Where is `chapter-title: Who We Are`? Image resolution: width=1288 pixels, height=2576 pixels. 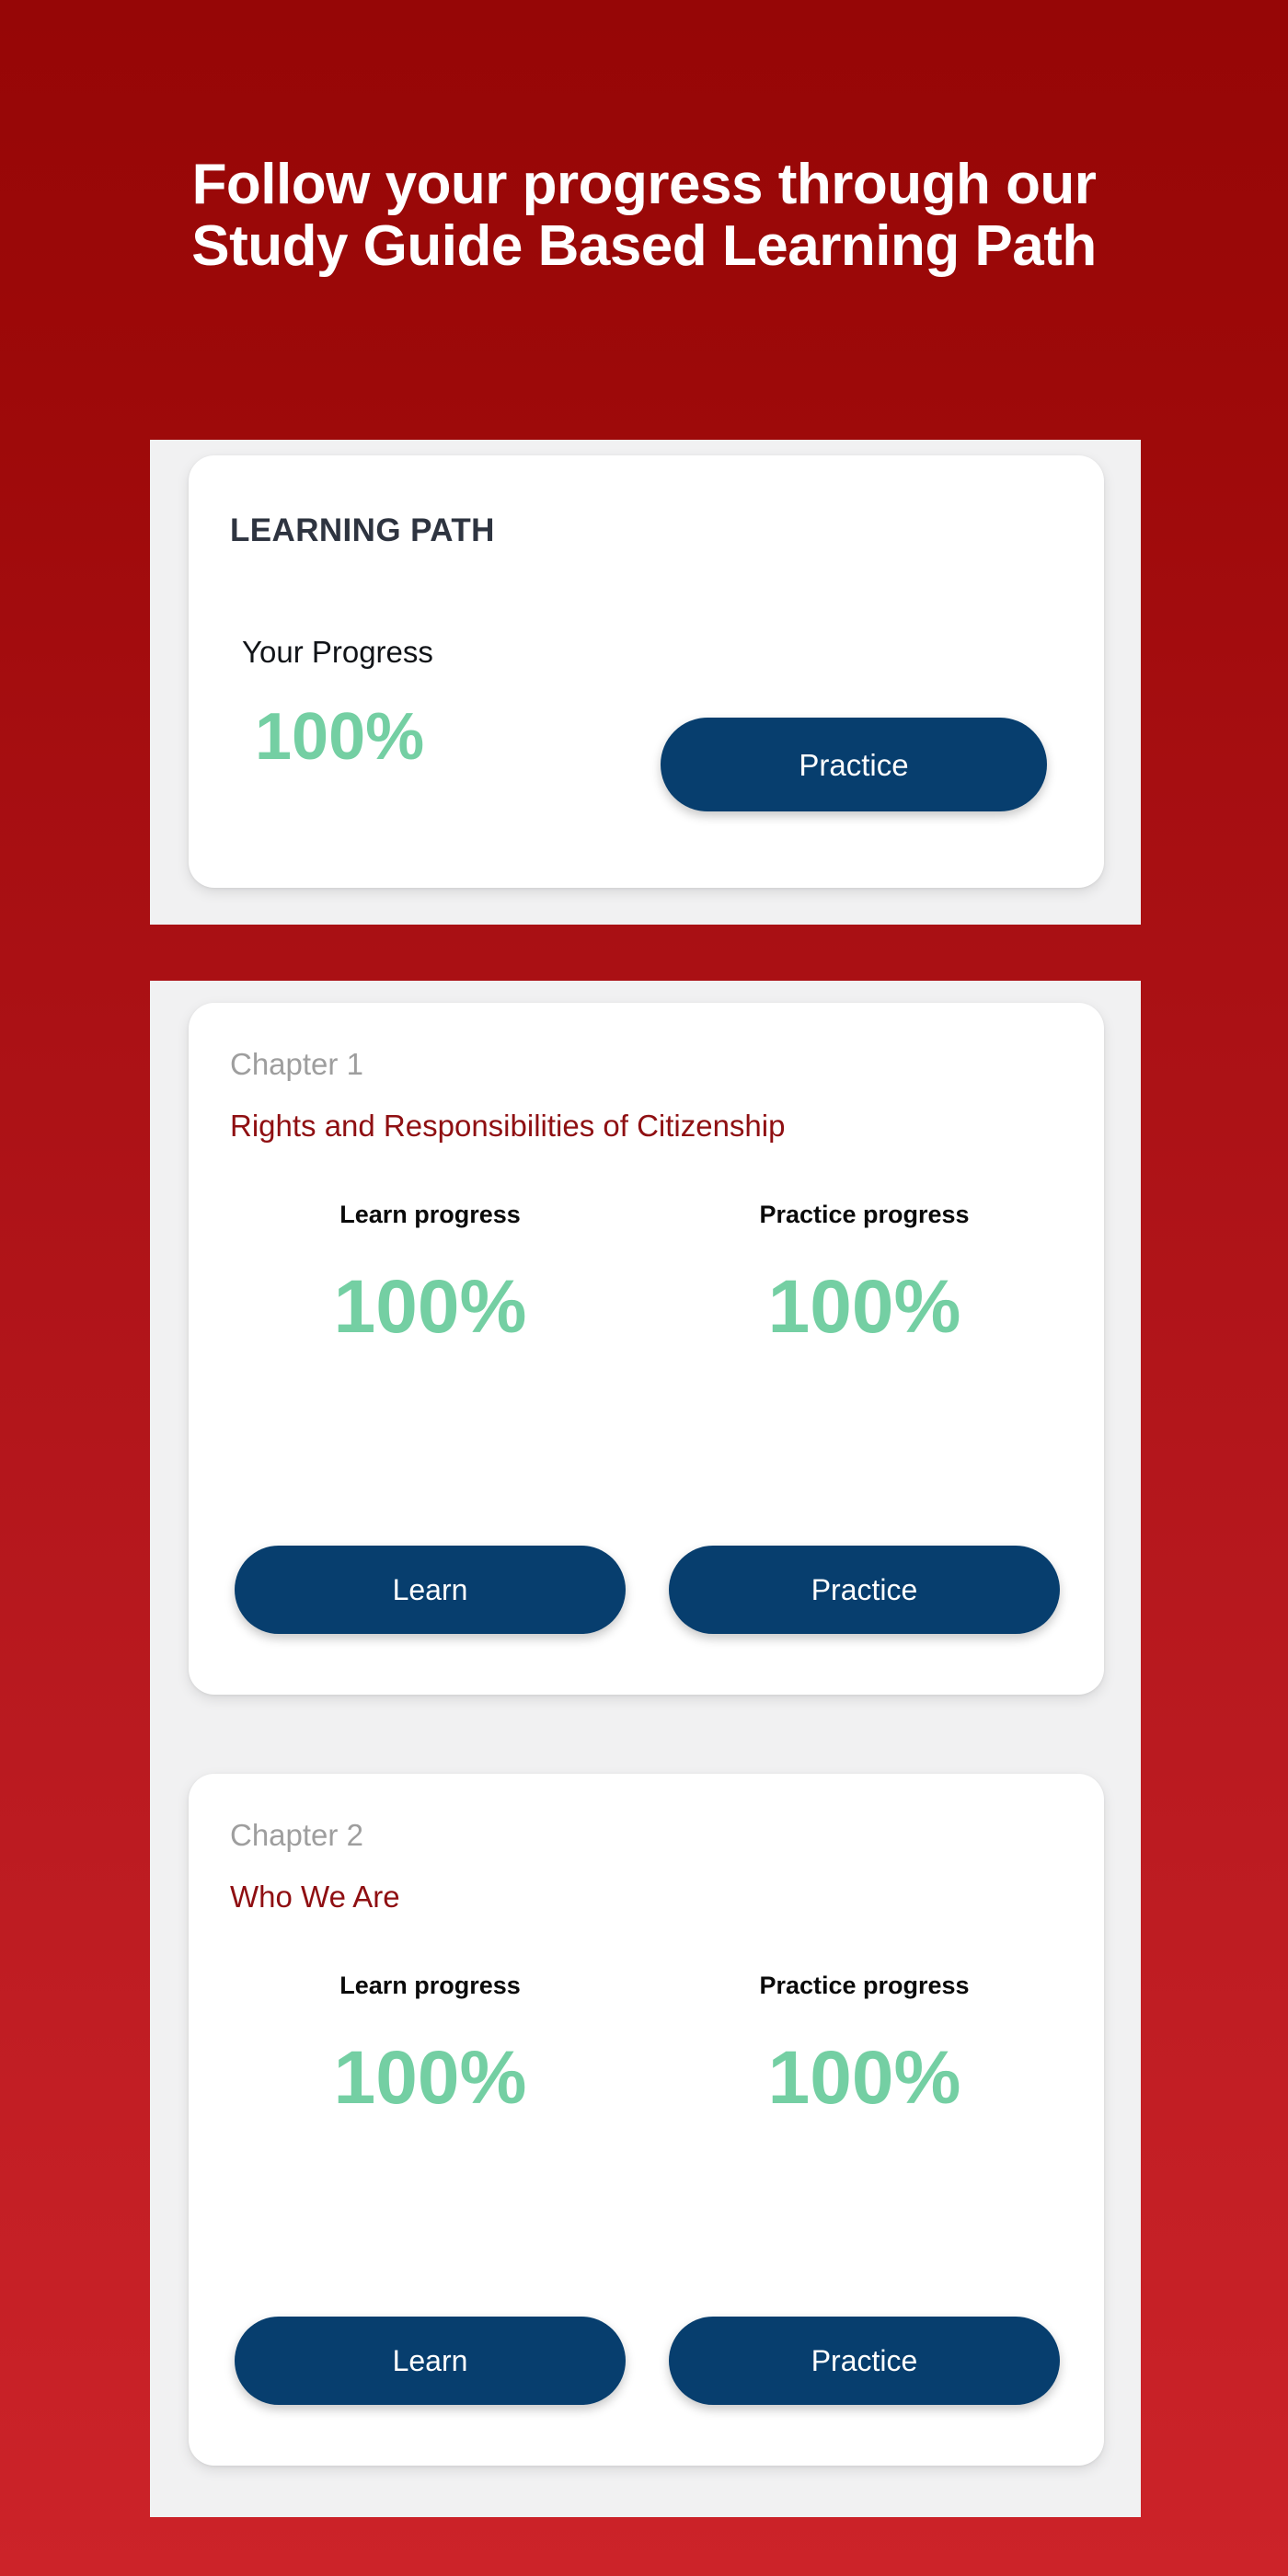 chapter-title: Who We Are is located at coordinates (315, 1897).